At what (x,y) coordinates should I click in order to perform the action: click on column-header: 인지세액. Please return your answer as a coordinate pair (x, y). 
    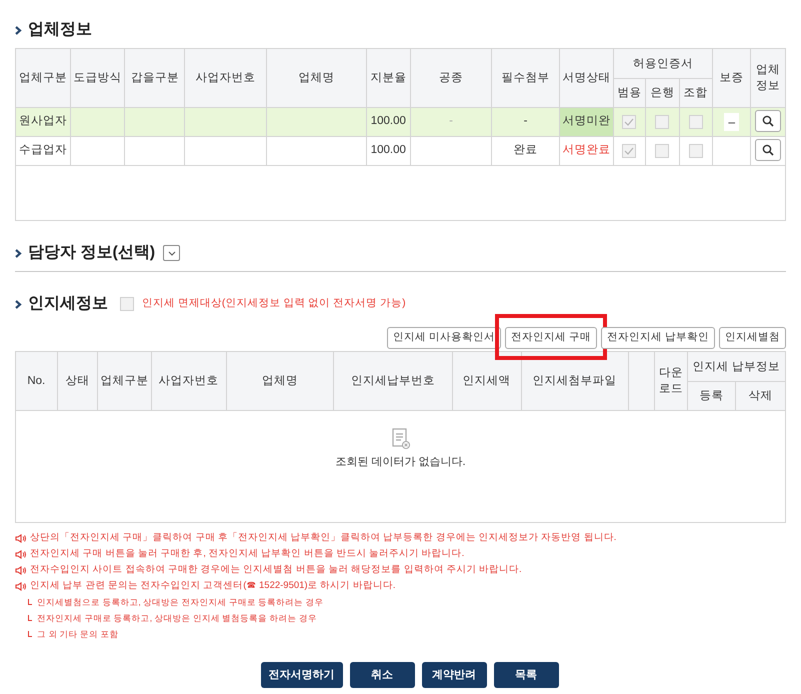
    Looking at the image, I should click on (487, 381).